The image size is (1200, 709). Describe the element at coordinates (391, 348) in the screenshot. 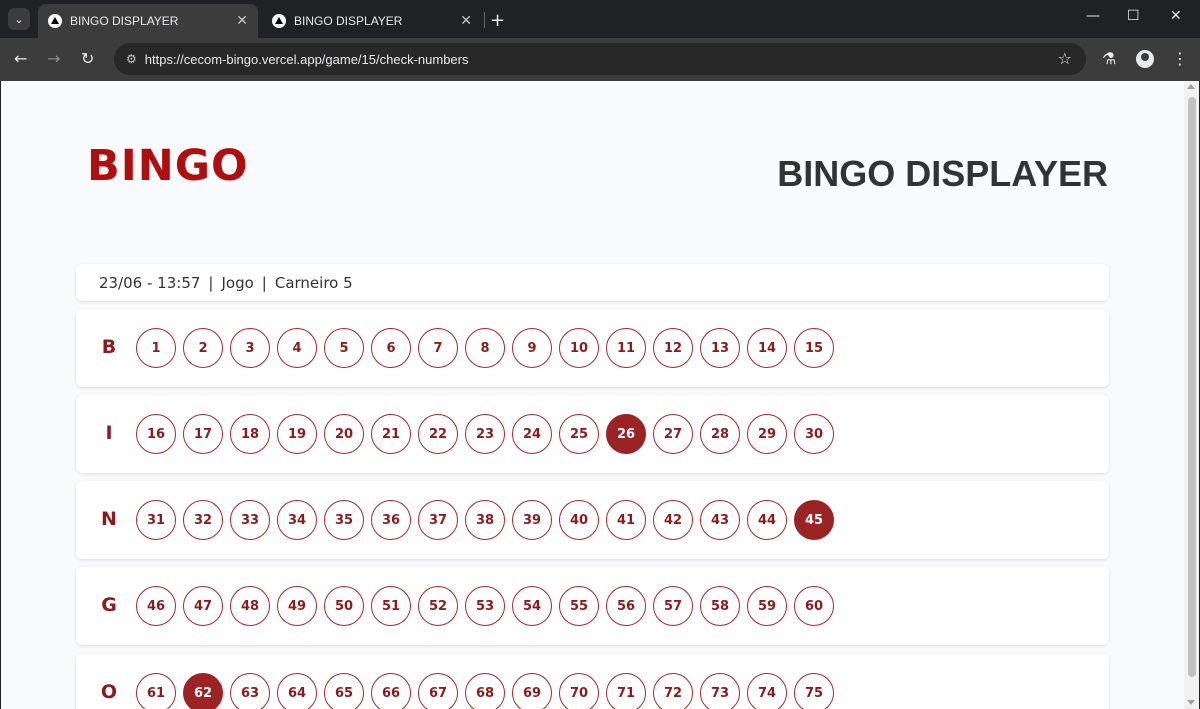

I see `bingo-ball: 6` at that location.